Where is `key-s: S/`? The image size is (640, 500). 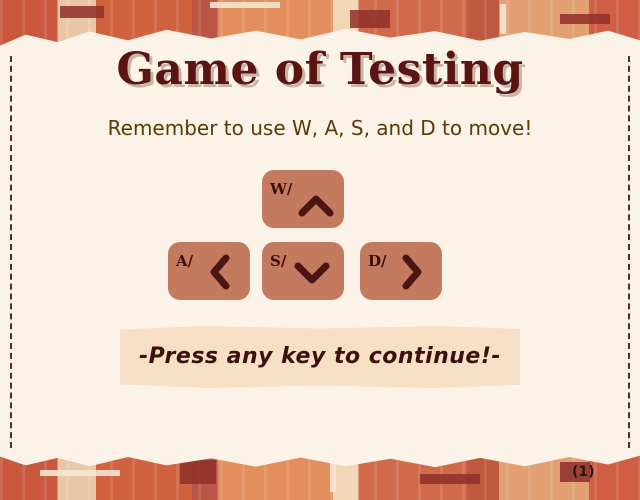
key-s: S/ is located at coordinates (303, 271).